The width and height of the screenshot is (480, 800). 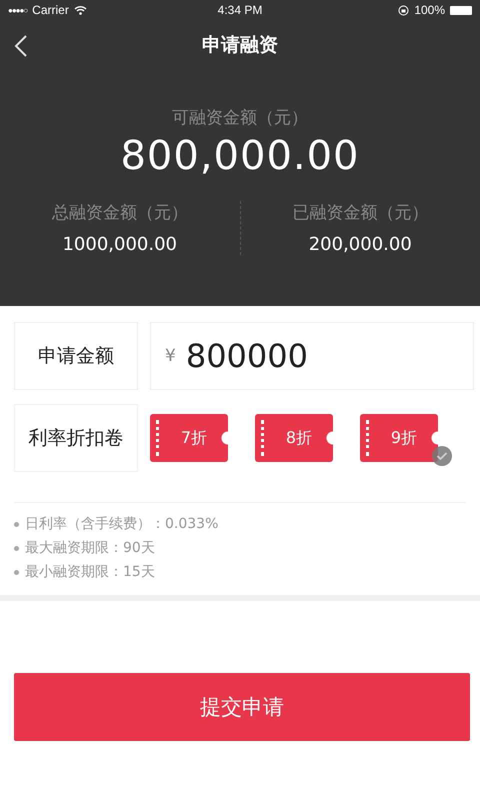 I want to click on stat-label: 已融资金额（元）, so click(x=360, y=213).